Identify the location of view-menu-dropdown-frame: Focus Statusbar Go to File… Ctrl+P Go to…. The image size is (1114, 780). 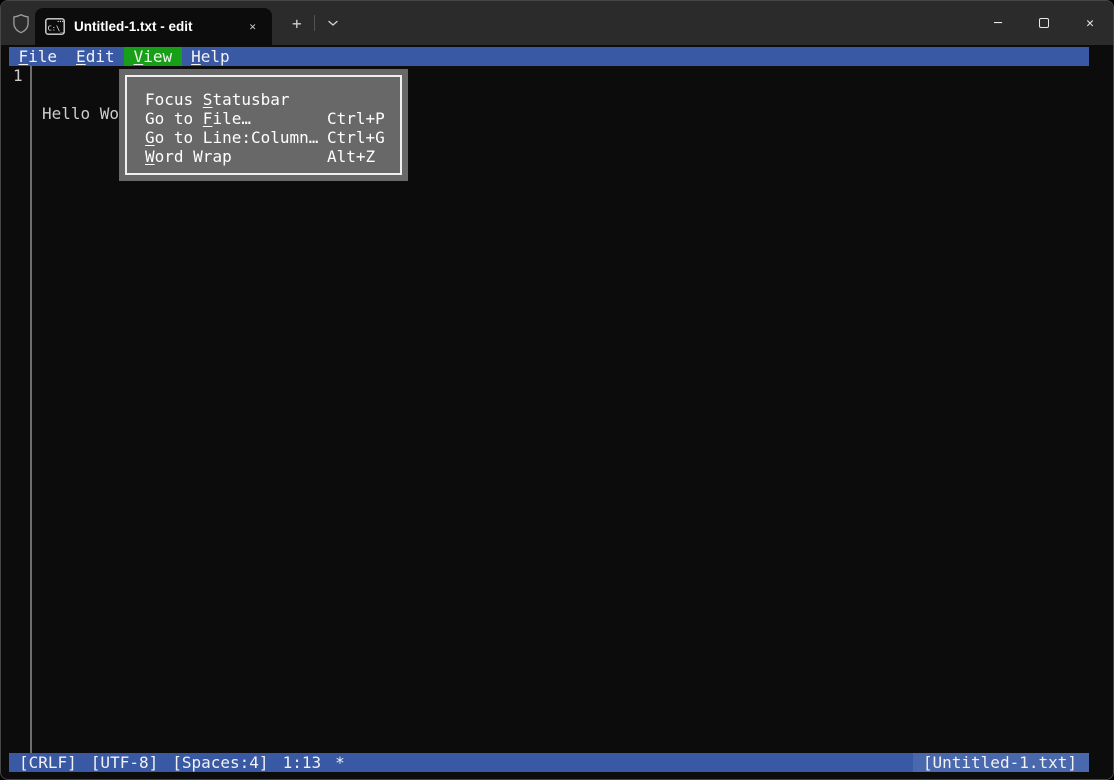
(263, 125).